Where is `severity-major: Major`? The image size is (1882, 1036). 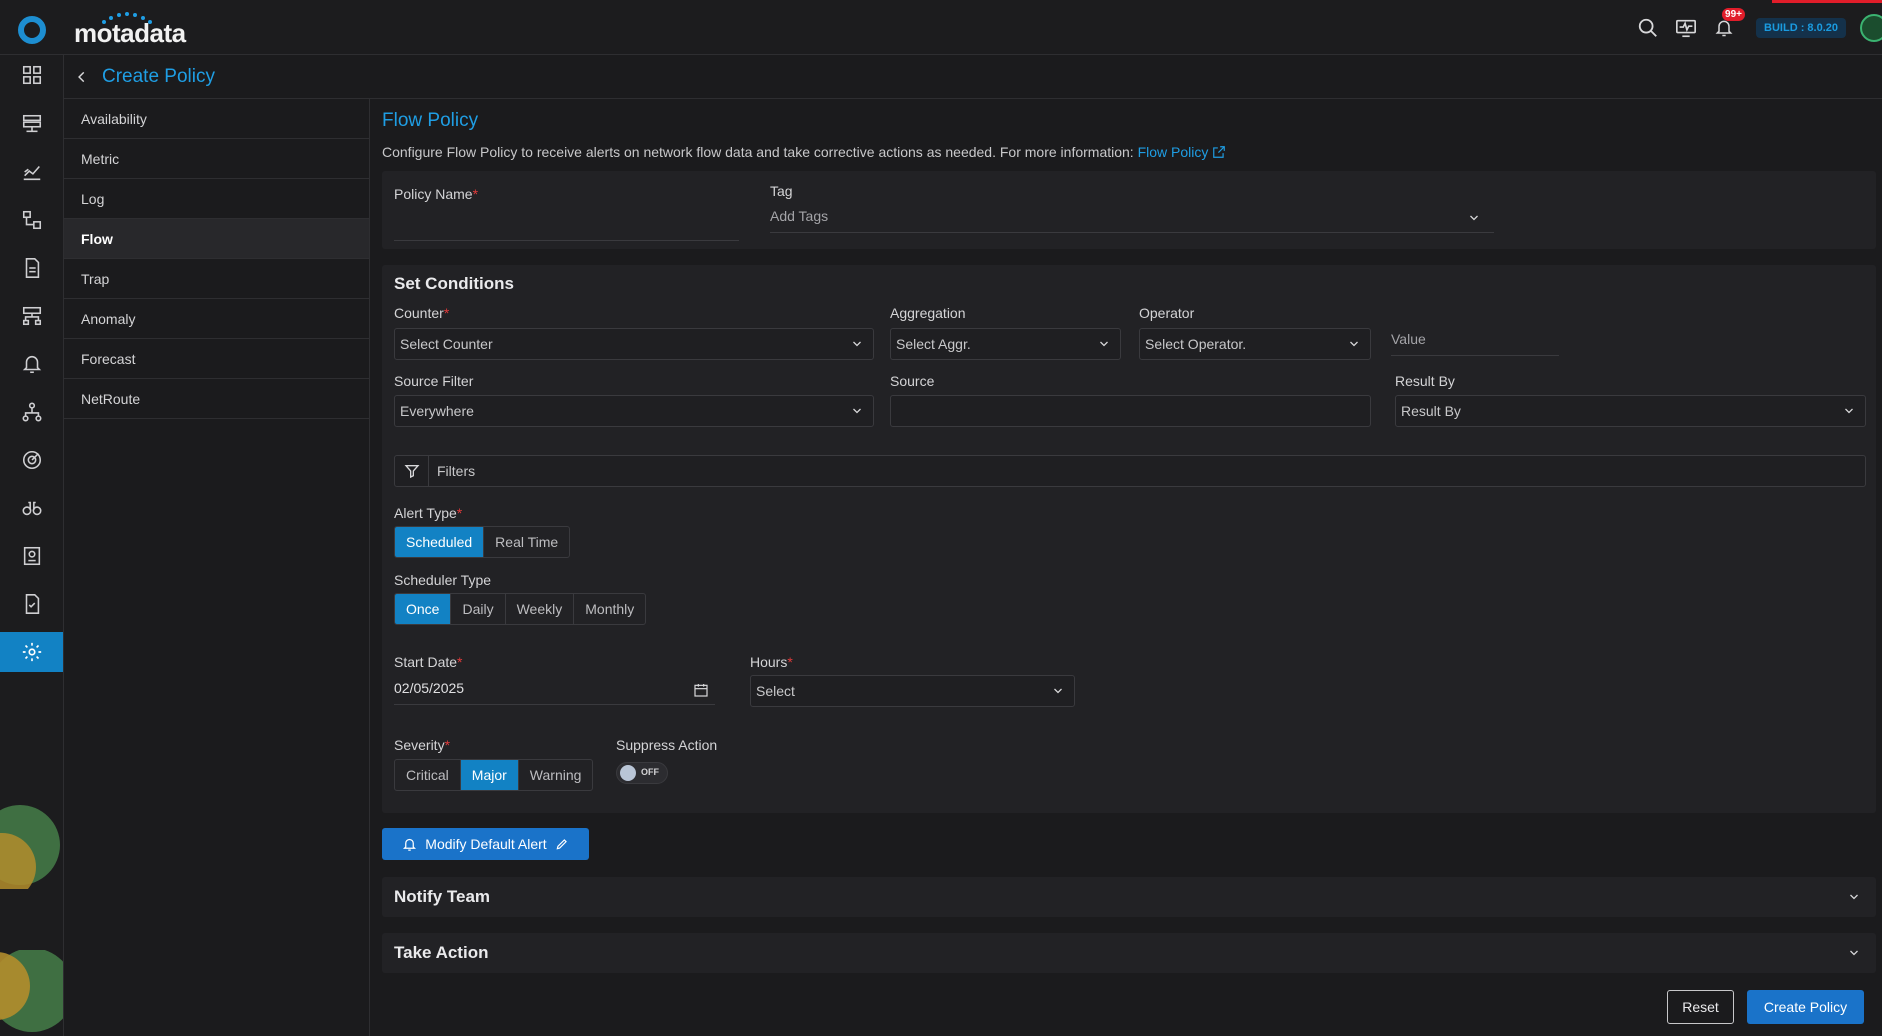 severity-major: Major is located at coordinates (489, 775).